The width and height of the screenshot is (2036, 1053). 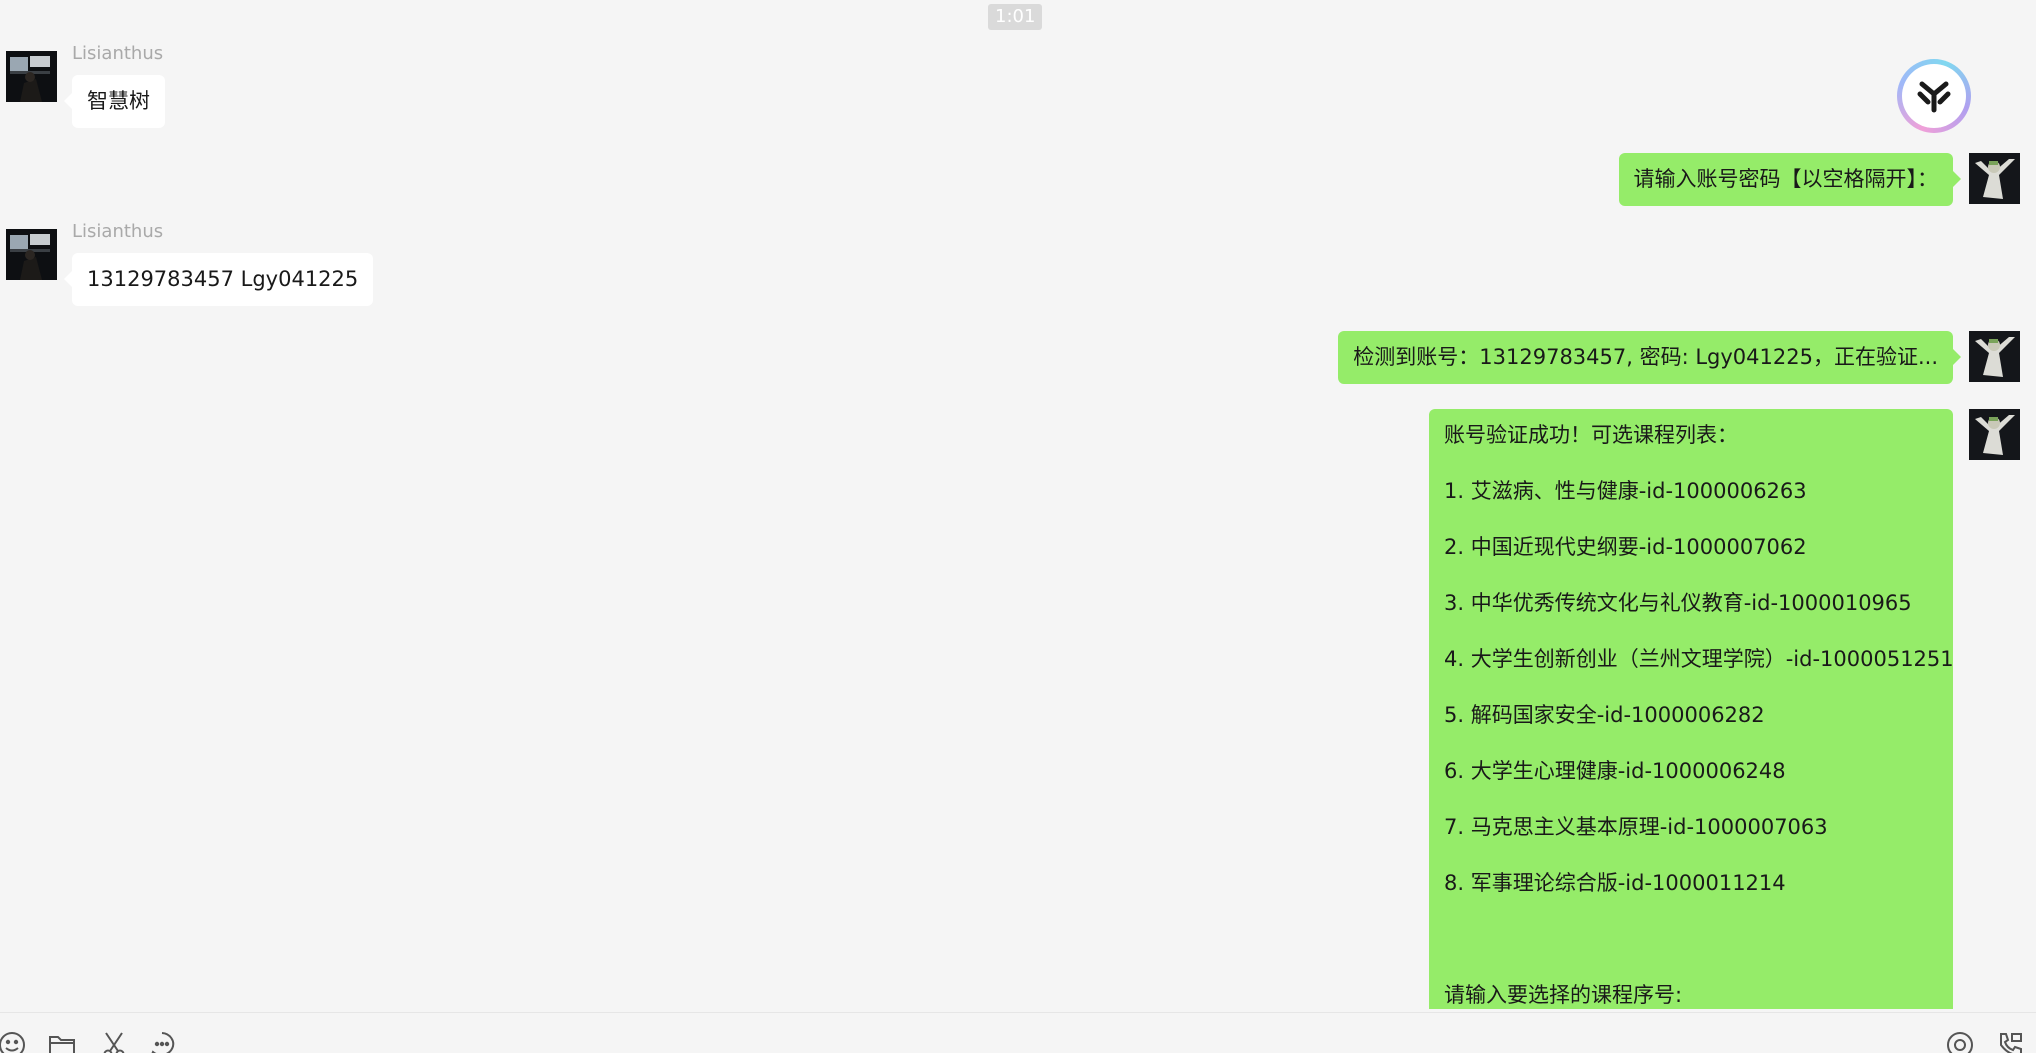 I want to click on call-icon, so click(x=2010, y=1042).